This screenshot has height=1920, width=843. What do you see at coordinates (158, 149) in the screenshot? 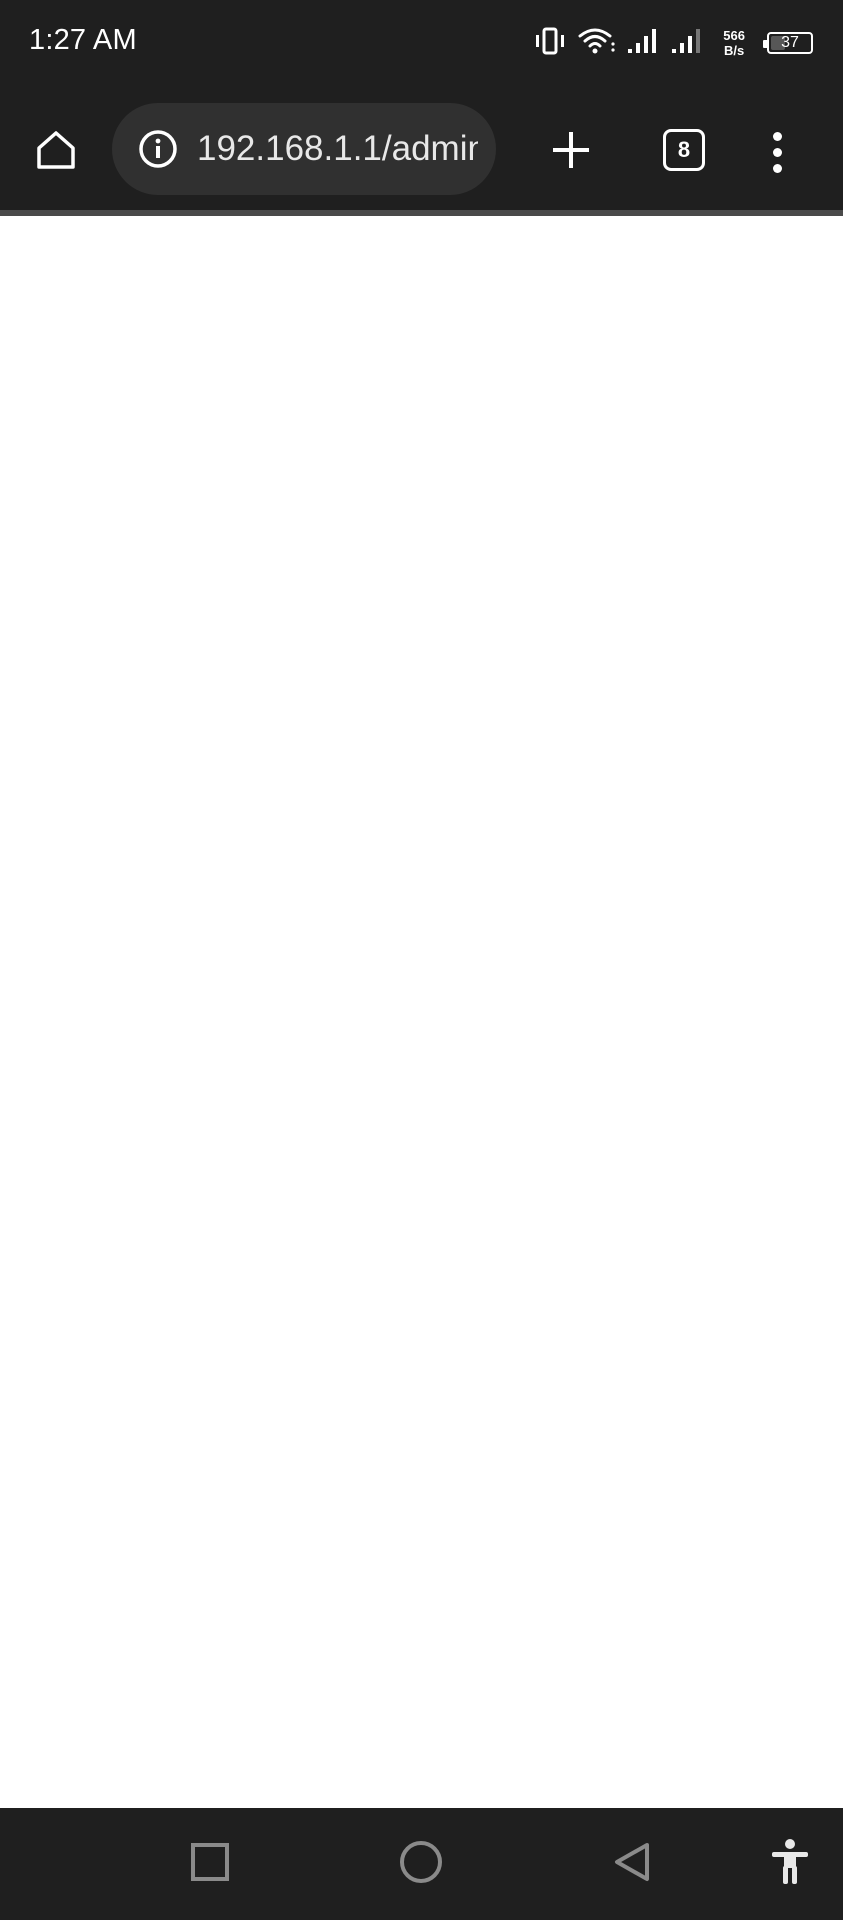
I see `info-icon` at bounding box center [158, 149].